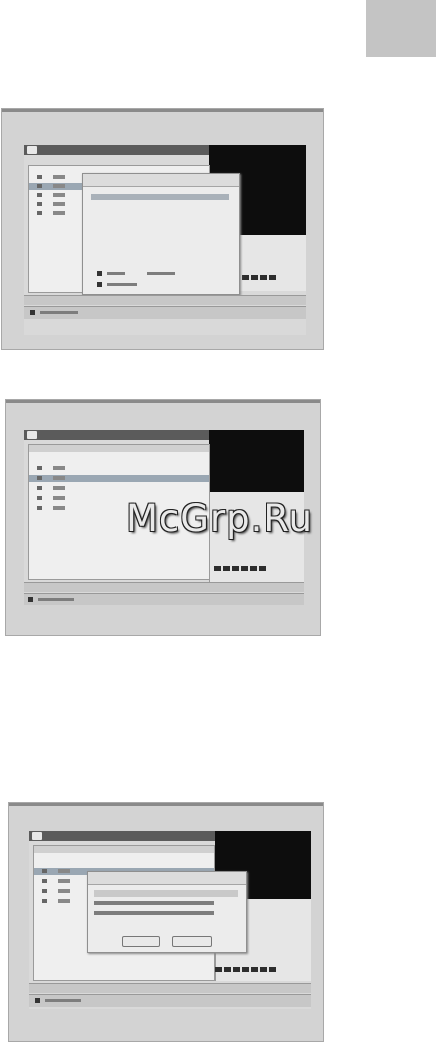 The image size is (436, 1042). What do you see at coordinates (256, 461) in the screenshot?
I see `preview-pane` at bounding box center [256, 461].